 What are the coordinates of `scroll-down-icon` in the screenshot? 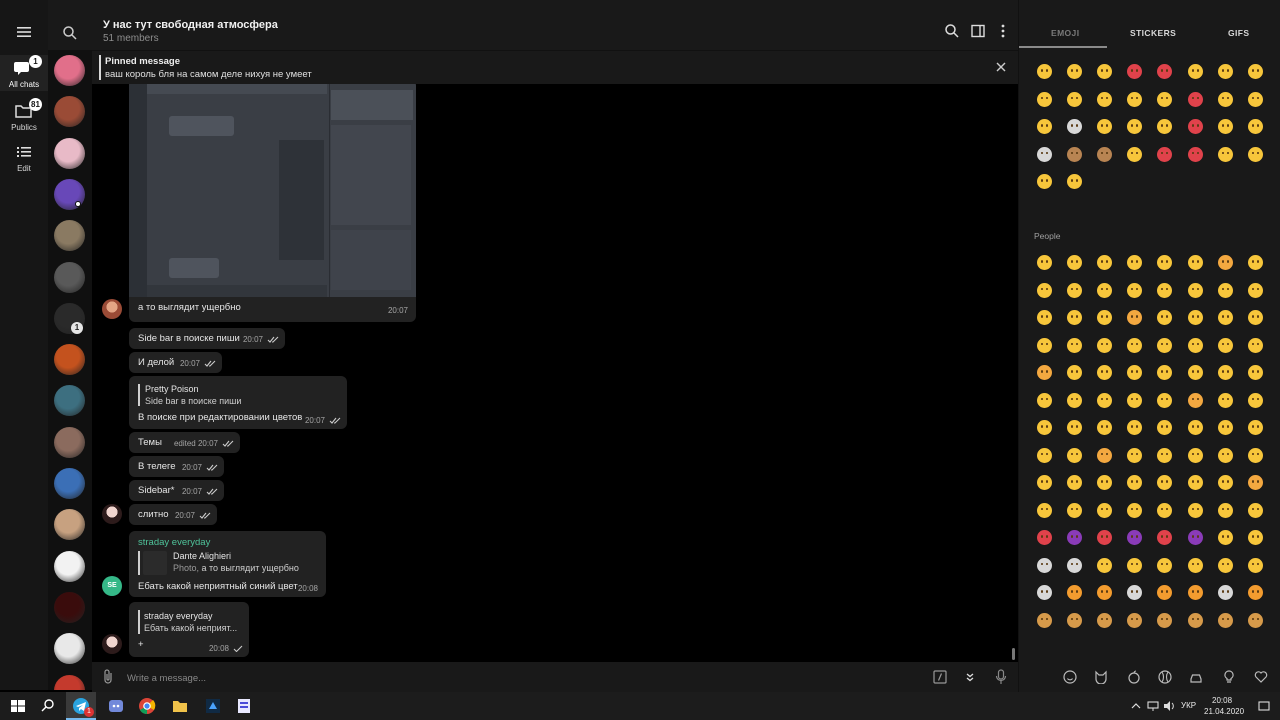 It's located at (970, 677).